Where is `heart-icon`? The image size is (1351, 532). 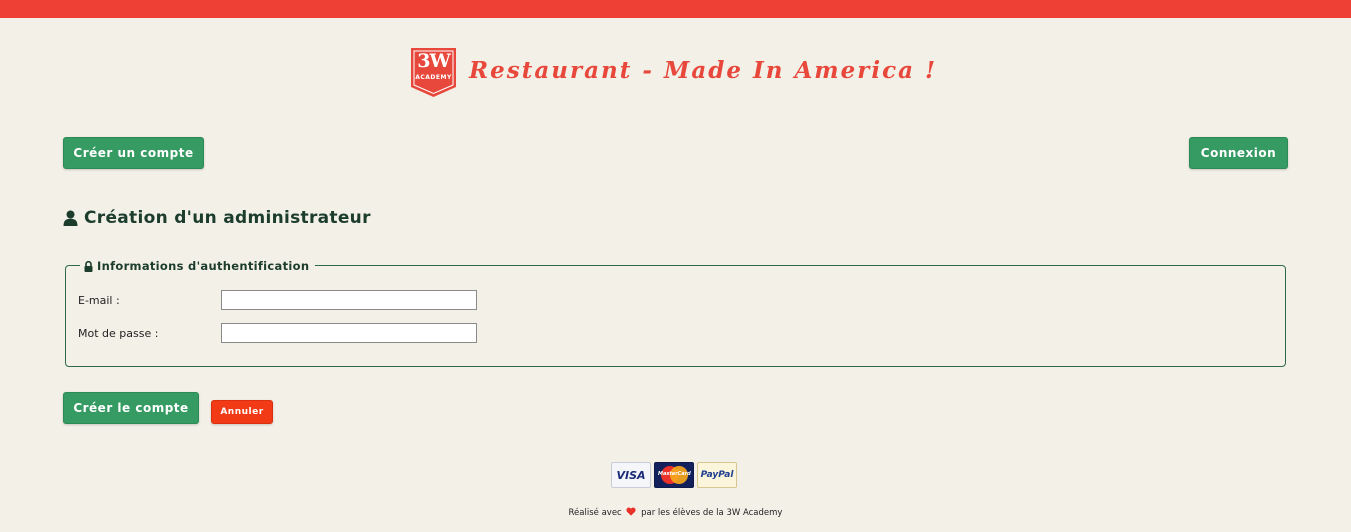
heart-icon is located at coordinates (631, 512).